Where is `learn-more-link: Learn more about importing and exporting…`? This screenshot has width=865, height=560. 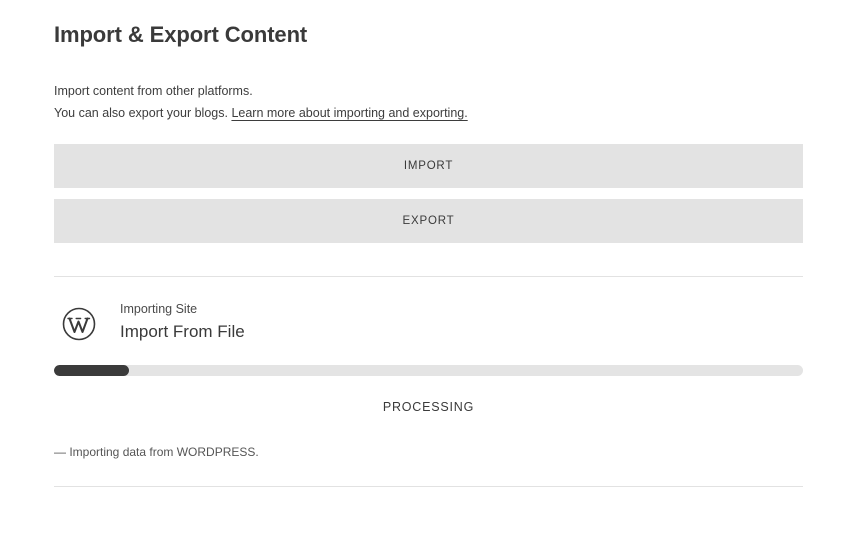
learn-more-link: Learn more about importing and exporting… is located at coordinates (349, 113).